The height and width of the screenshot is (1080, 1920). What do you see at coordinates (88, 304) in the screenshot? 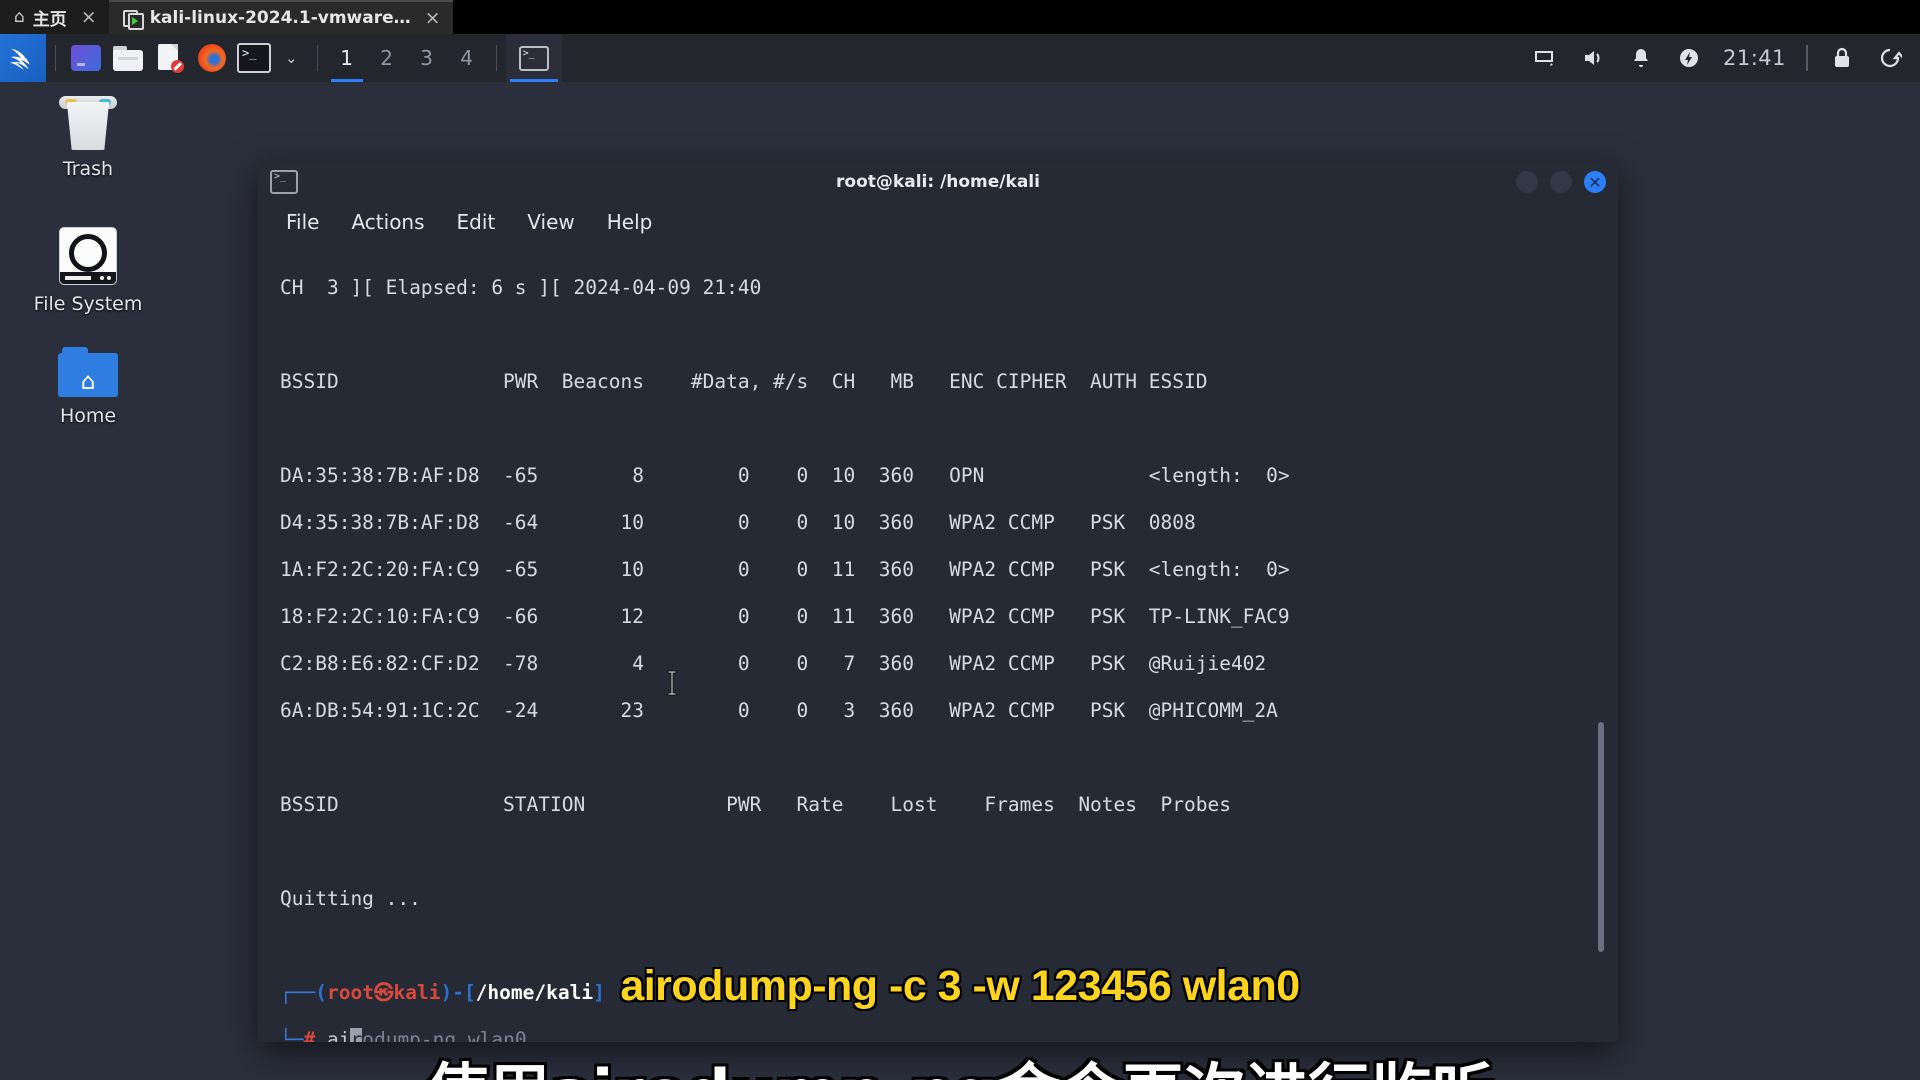
I see `desktop-icon-file-system-label: File System` at bounding box center [88, 304].